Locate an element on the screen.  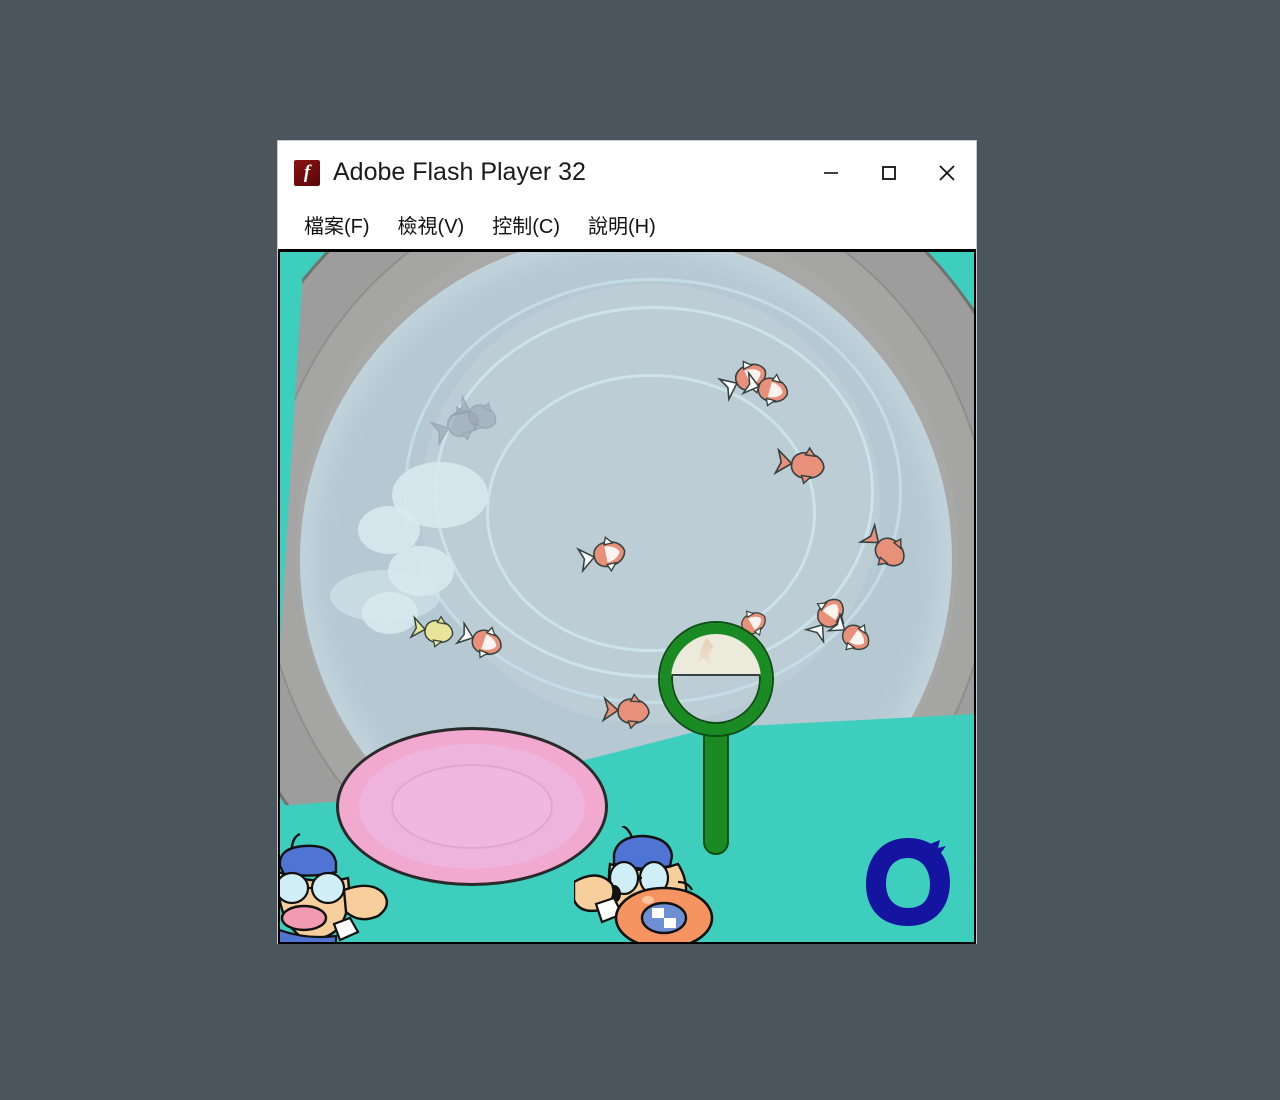
maximize-icon is located at coordinates (889, 172).